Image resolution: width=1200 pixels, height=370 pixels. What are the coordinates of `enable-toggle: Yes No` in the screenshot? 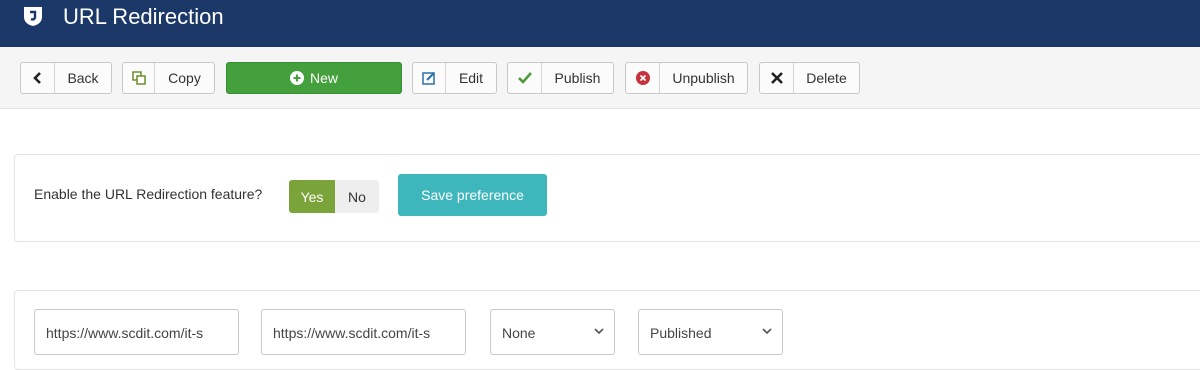 It's located at (334, 196).